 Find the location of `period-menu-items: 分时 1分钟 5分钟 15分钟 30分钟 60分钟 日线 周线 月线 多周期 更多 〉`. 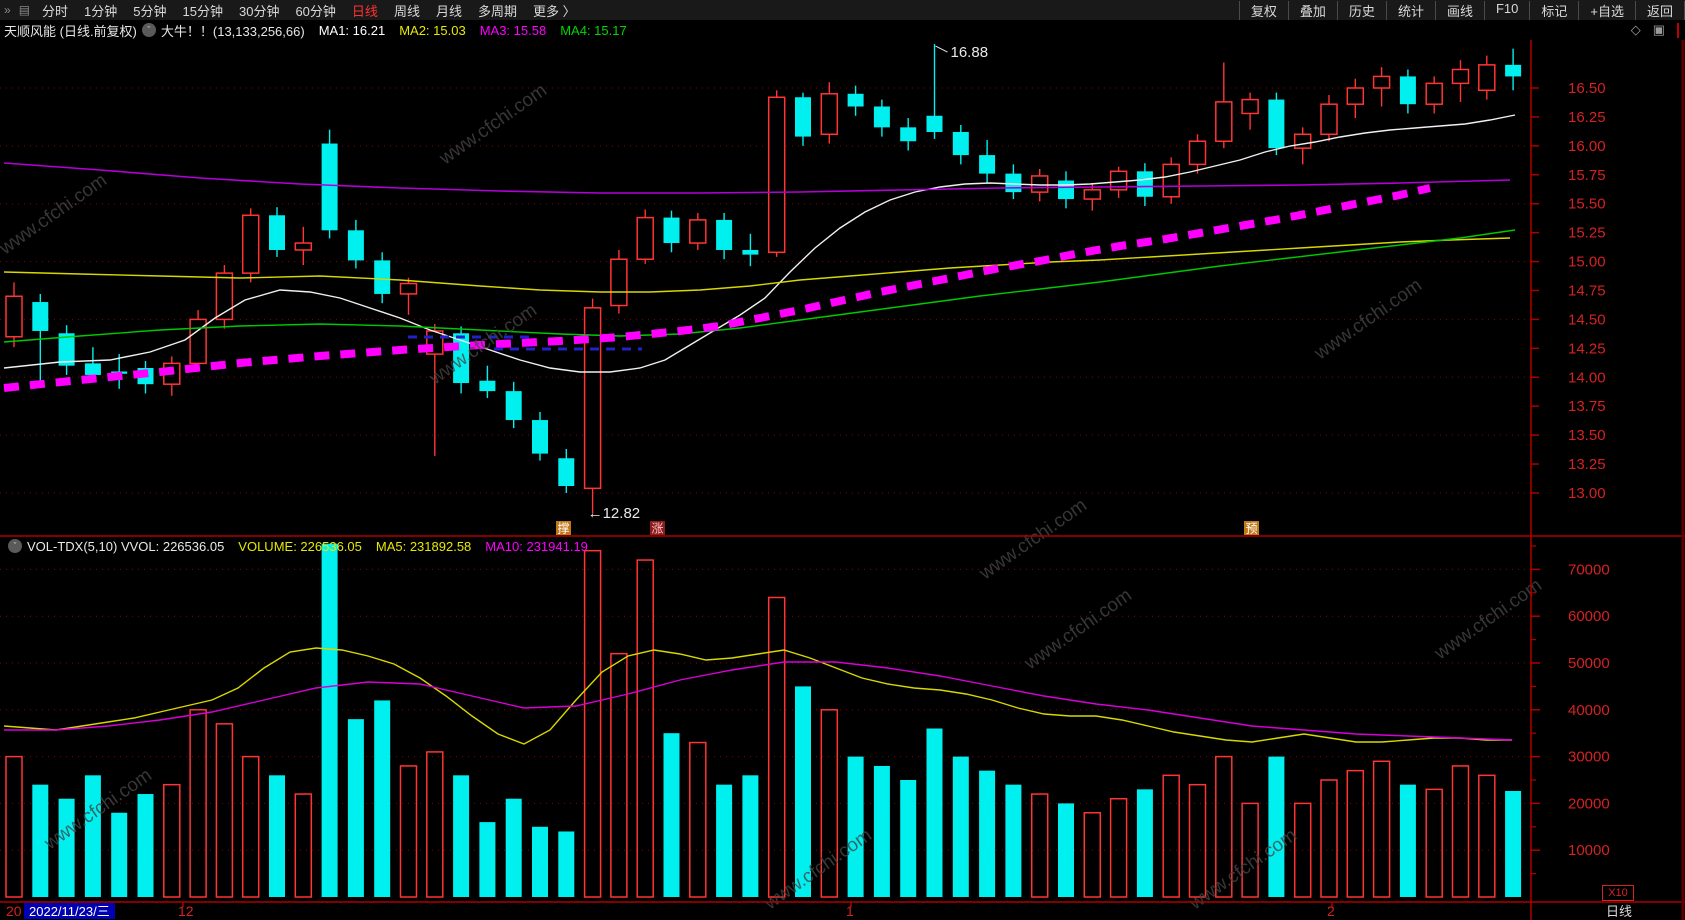

period-menu-items: 分时 1分钟 5分钟 15分钟 30分钟 60分钟 日线 周线 月线 多周期 更多 〉 is located at coordinates (309, 10).